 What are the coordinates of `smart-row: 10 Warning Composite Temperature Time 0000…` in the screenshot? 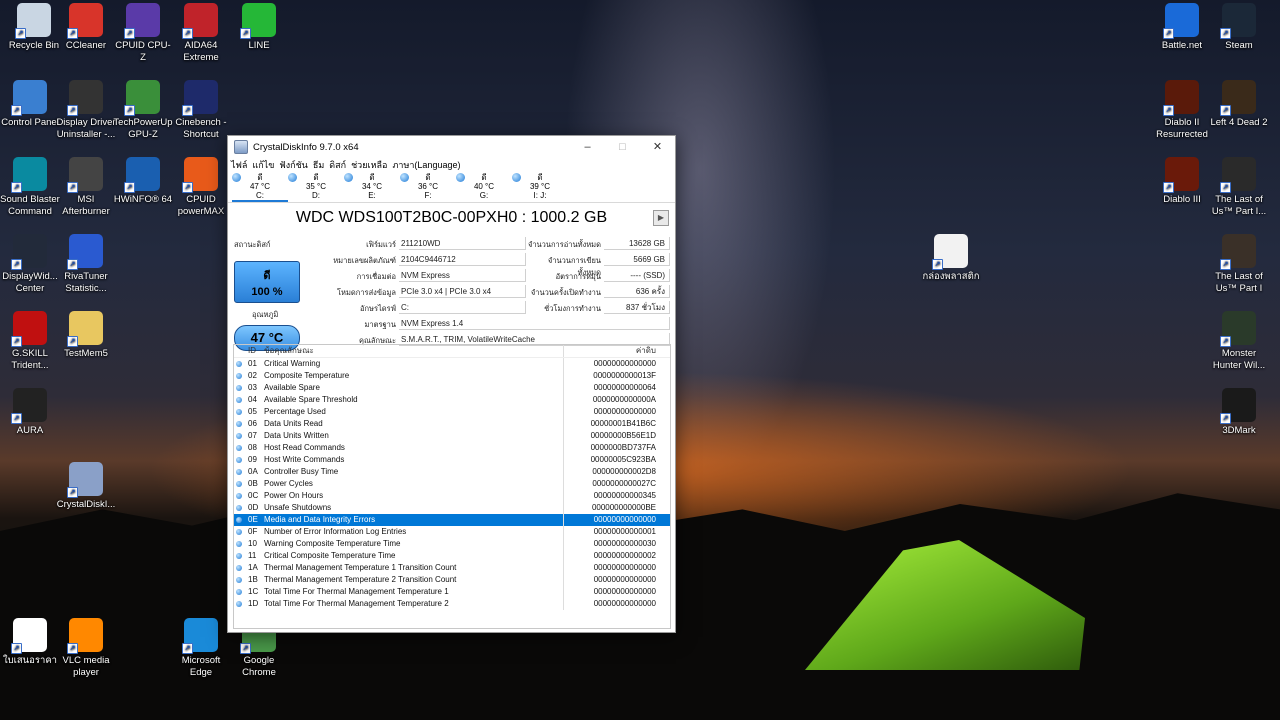 It's located at (452, 544).